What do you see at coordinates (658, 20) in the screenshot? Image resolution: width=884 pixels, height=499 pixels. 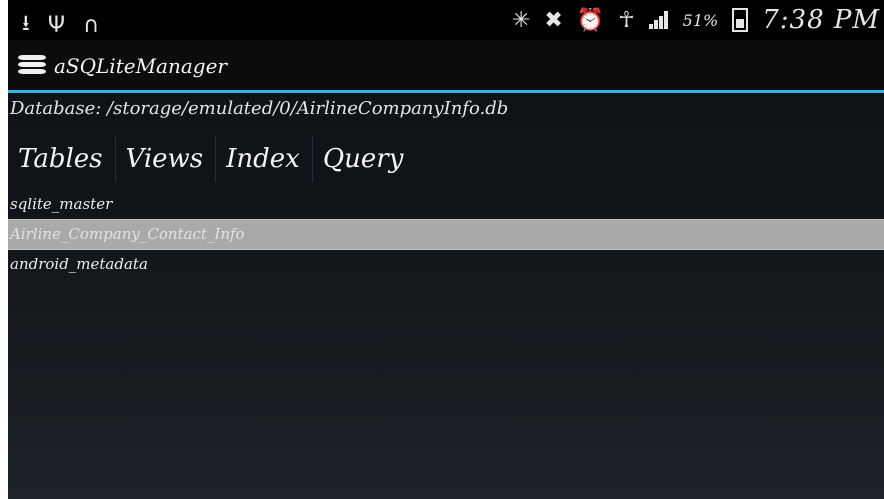 I see `signal-icon` at bounding box center [658, 20].